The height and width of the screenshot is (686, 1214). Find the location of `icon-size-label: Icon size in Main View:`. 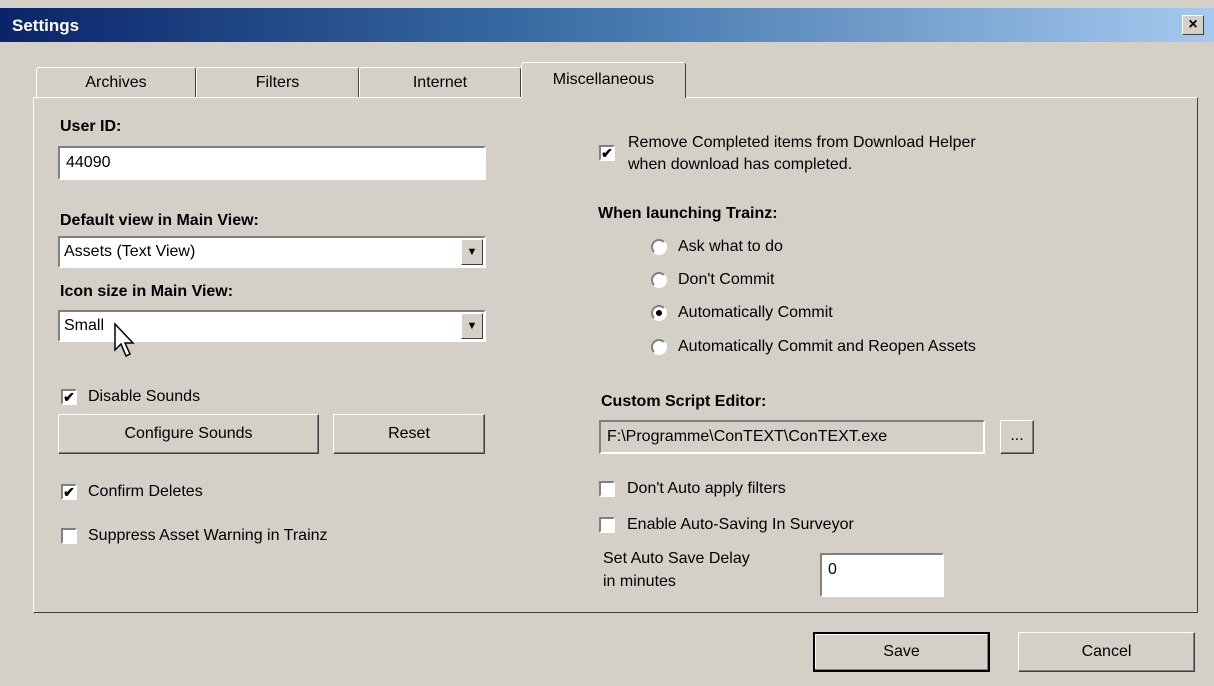

icon-size-label: Icon size in Main View: is located at coordinates (147, 291).